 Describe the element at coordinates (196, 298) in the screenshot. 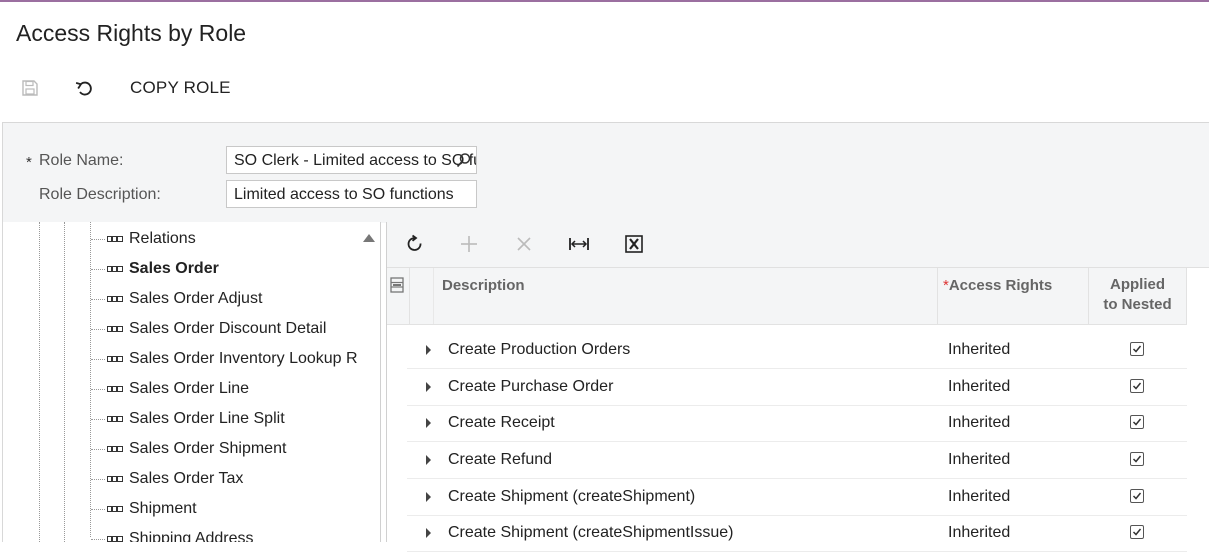

I see `tree-item-label: Sales Order Adjust` at that location.